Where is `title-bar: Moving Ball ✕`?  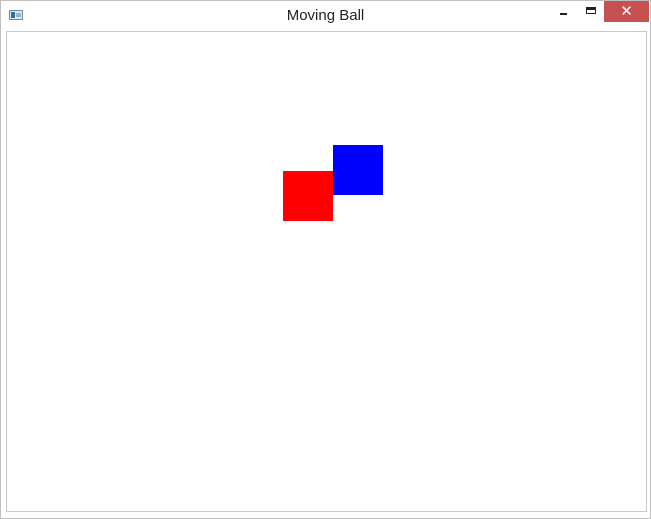
title-bar: Moving Ball ✕ is located at coordinates (325, 15).